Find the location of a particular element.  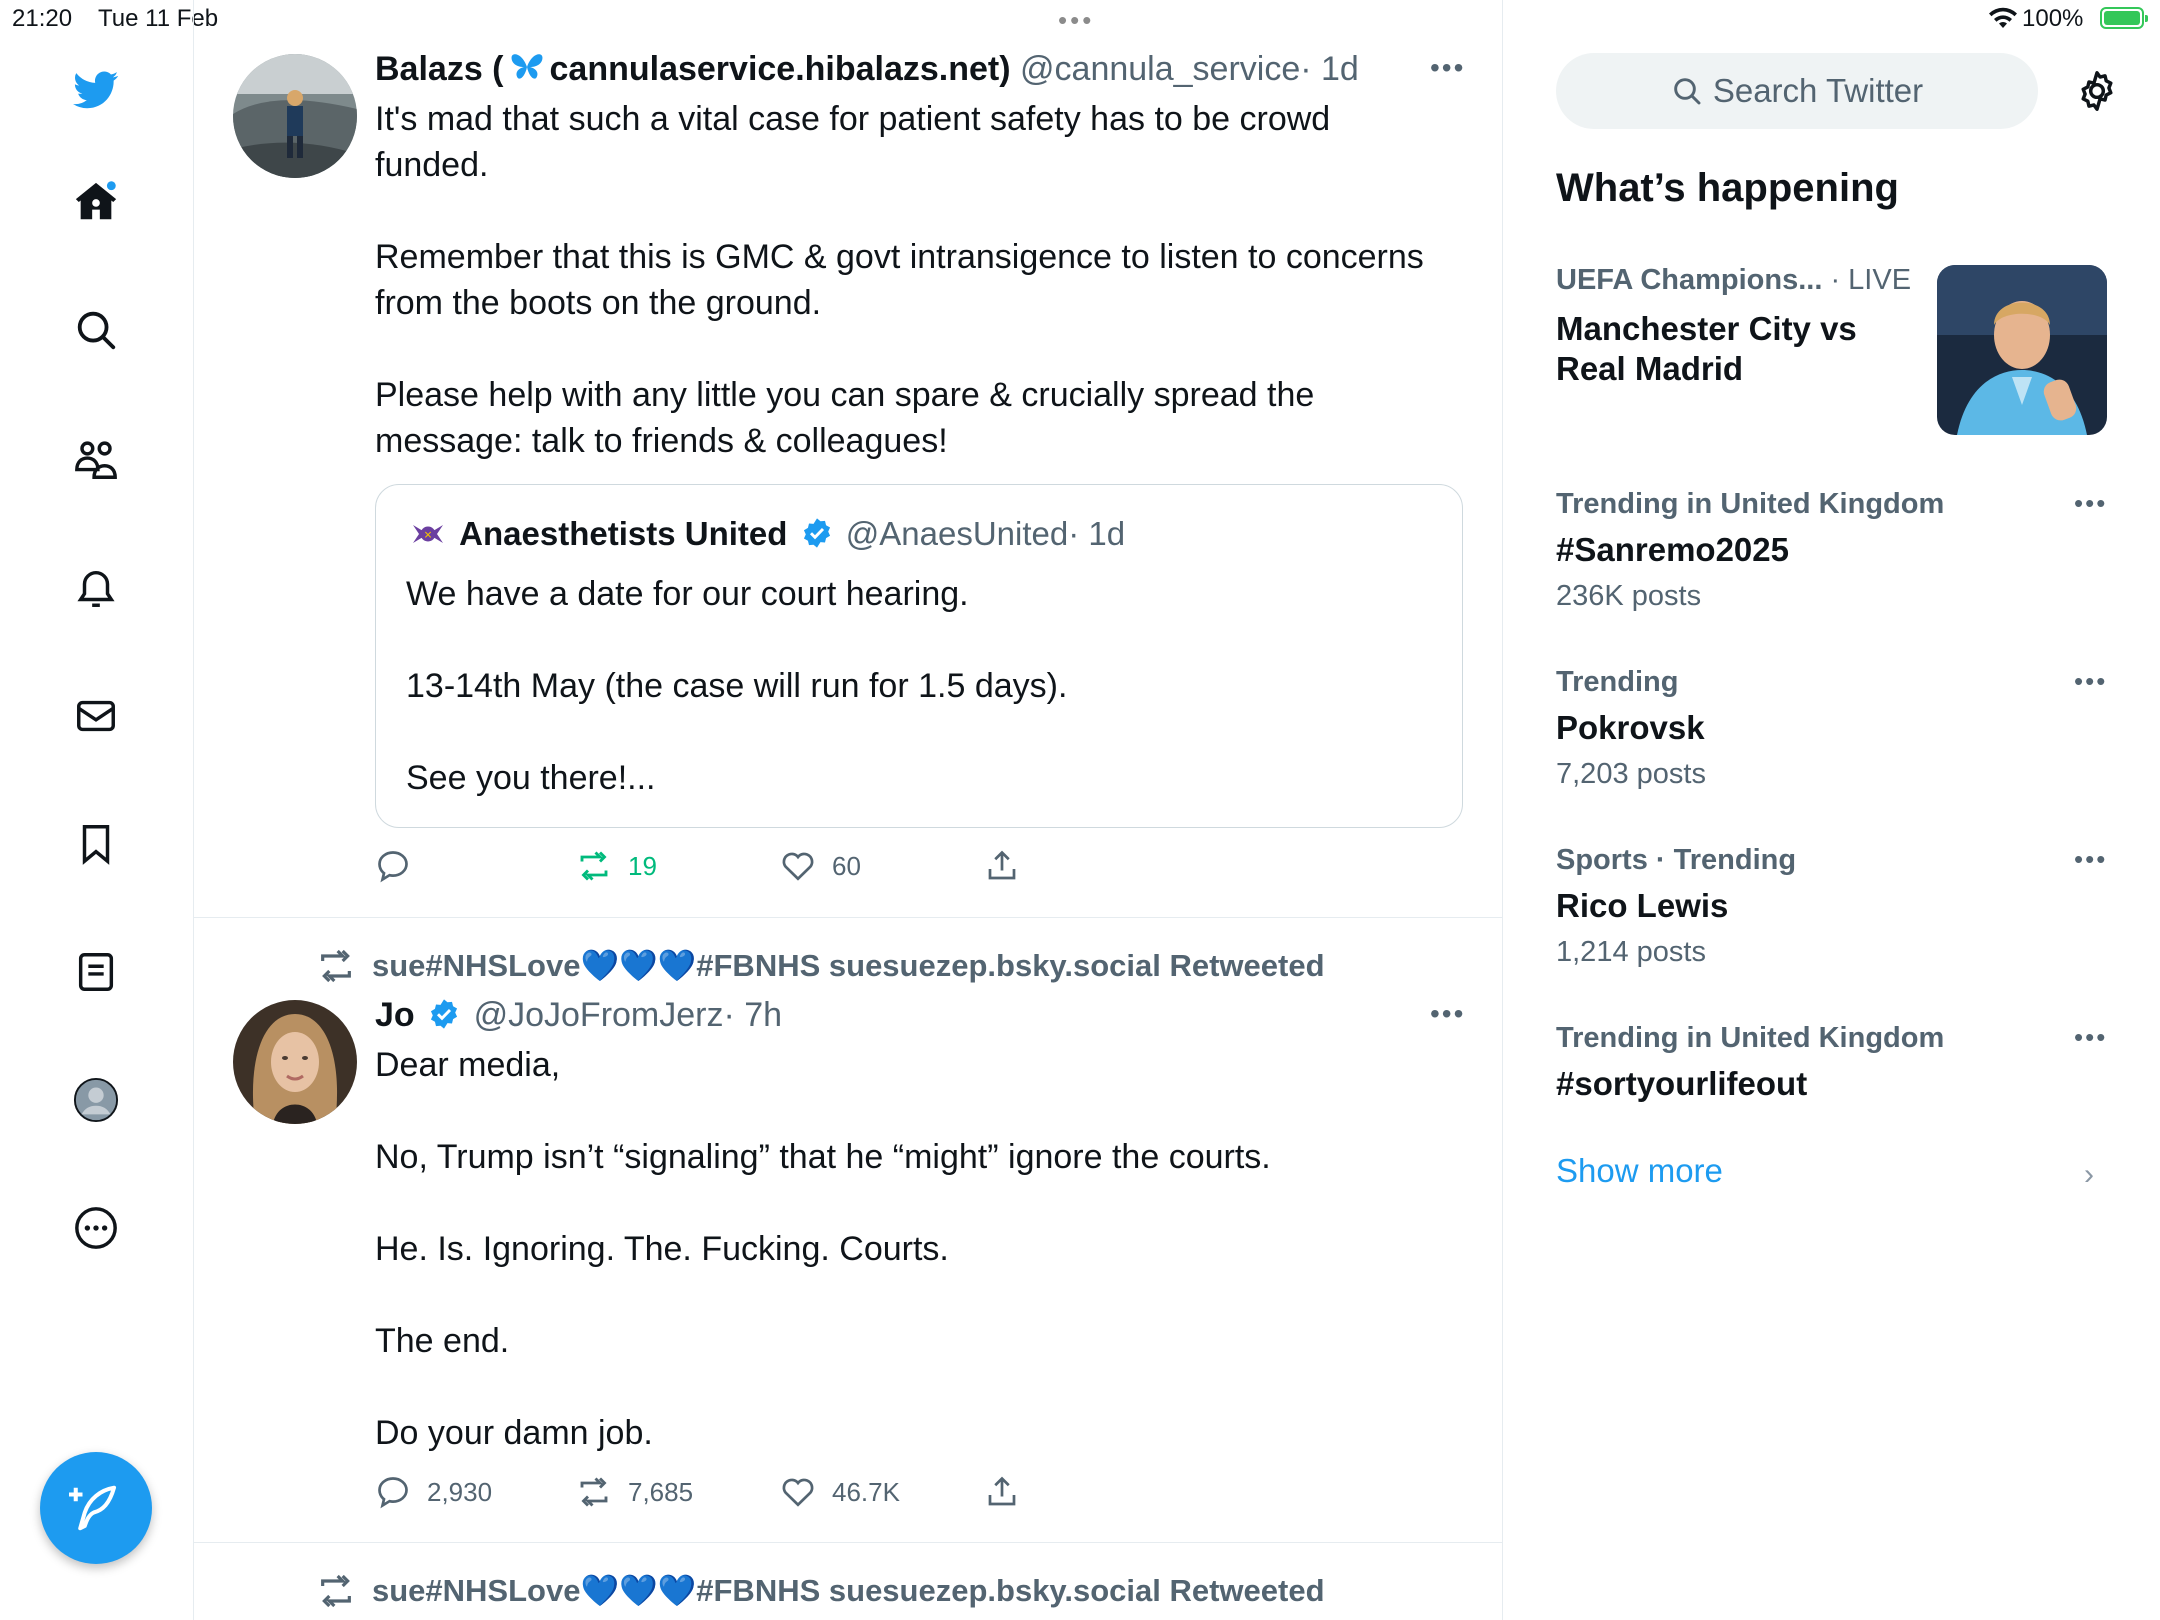

butterfly-emoji-icon is located at coordinates (526, 66).